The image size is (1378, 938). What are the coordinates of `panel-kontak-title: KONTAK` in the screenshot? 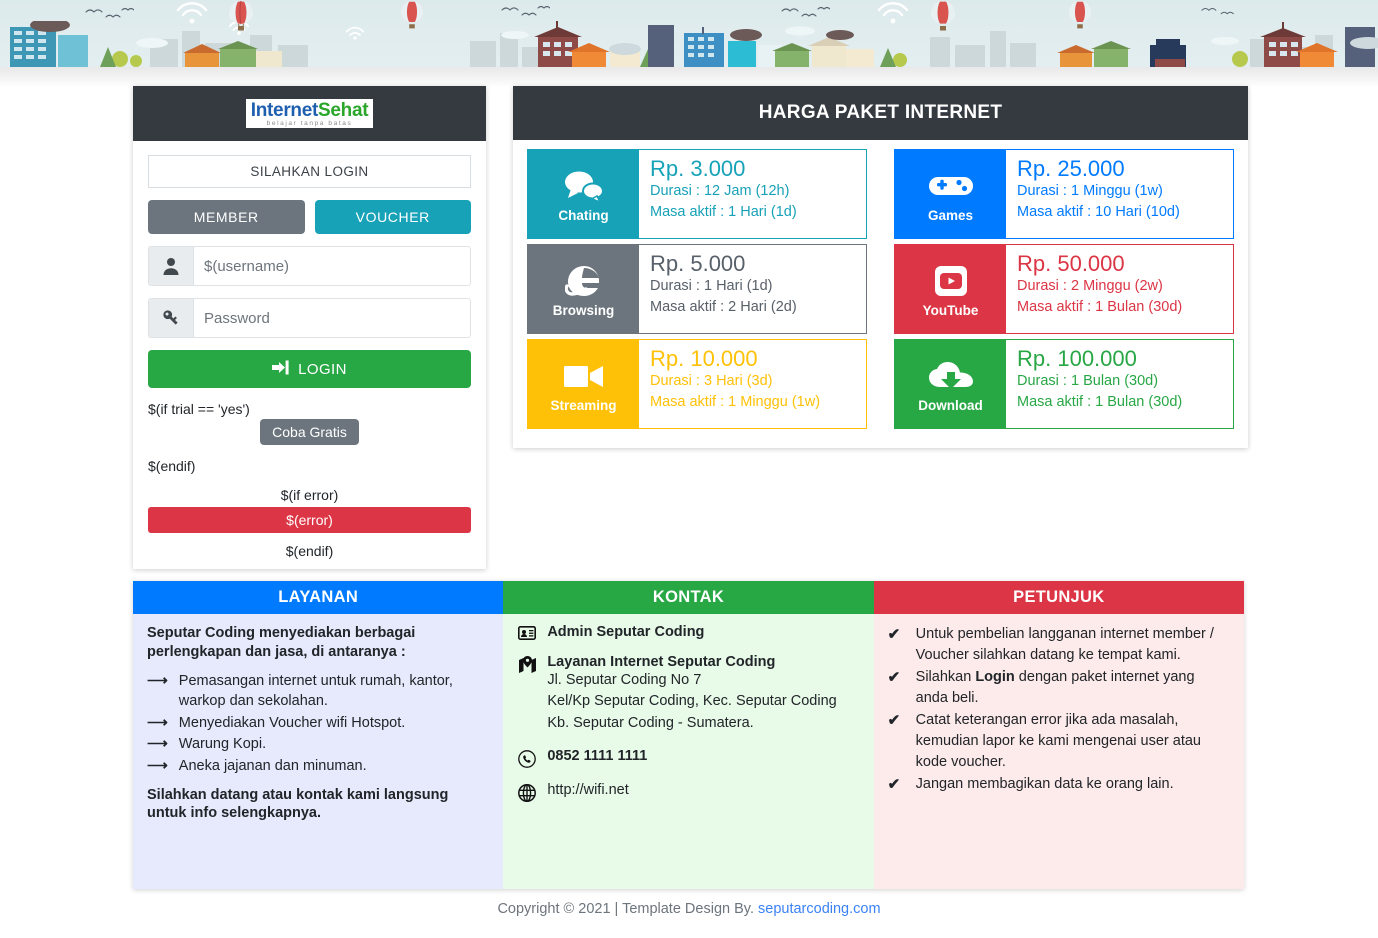 It's located at (688, 597).